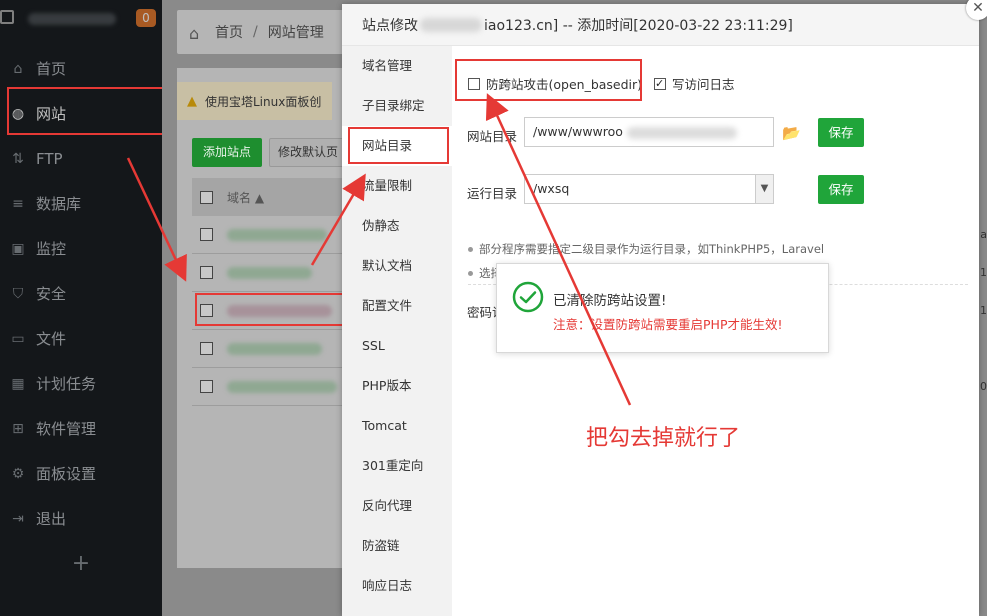 The width and height of the screenshot is (987, 616). I want to click on modal-nav-rewrite: 伪静态, so click(397, 226).